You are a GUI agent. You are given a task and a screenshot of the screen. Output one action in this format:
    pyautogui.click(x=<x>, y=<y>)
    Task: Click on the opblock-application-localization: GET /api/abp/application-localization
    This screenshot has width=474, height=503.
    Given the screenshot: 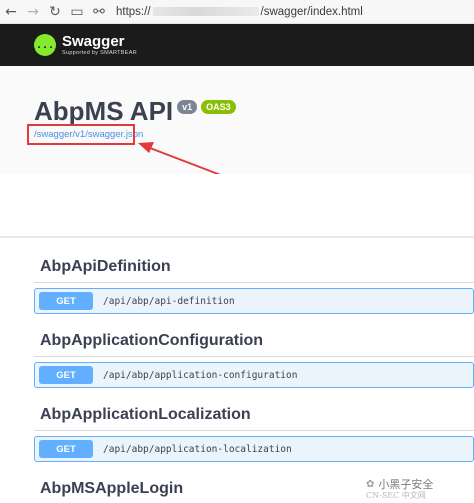 What is the action you would take?
    pyautogui.click(x=254, y=449)
    